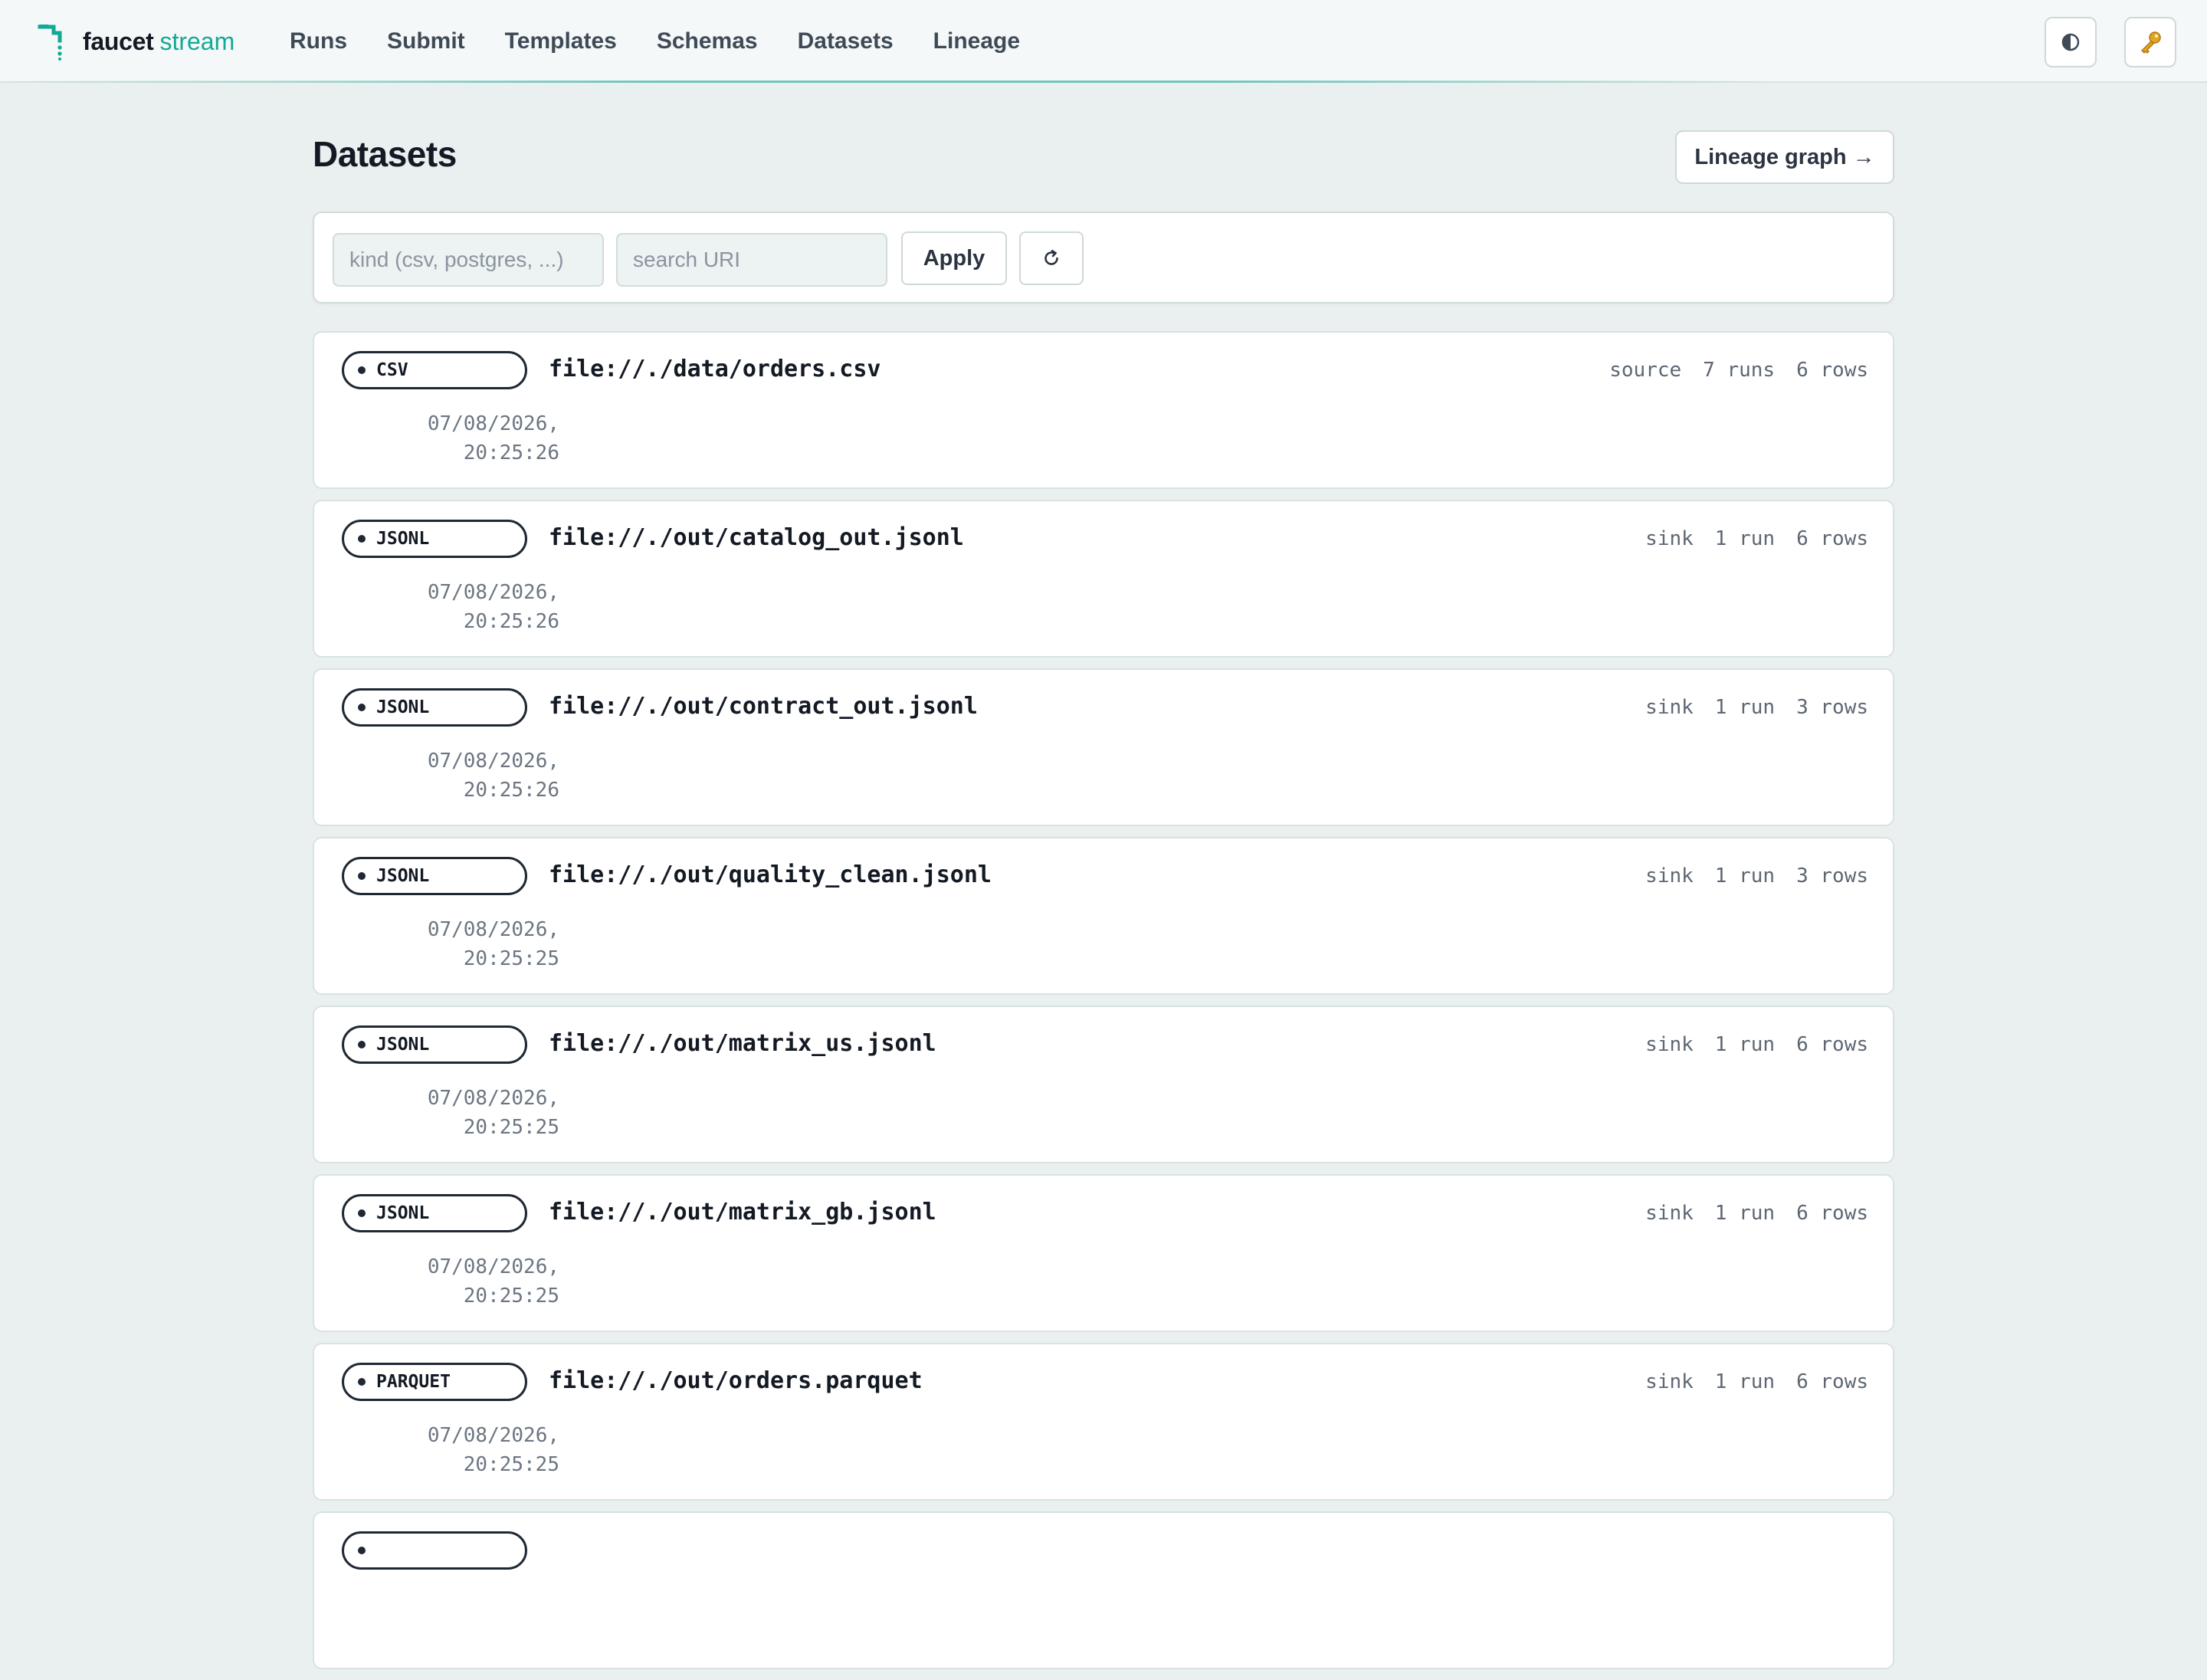 The width and height of the screenshot is (2207, 1680). I want to click on lineage-graph-button: Lineage graph →, so click(1784, 157).